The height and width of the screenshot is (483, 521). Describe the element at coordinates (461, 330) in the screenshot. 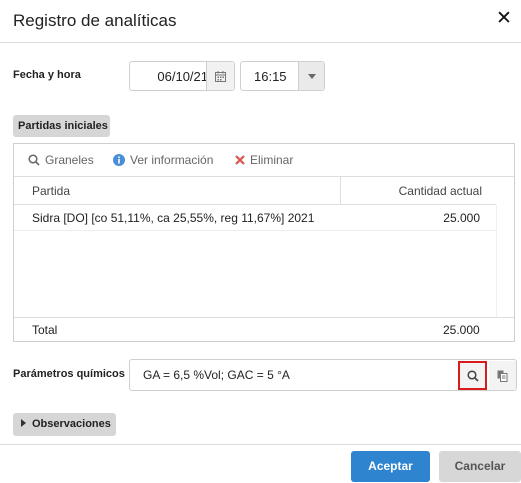

I see `total-value: 25.000` at that location.